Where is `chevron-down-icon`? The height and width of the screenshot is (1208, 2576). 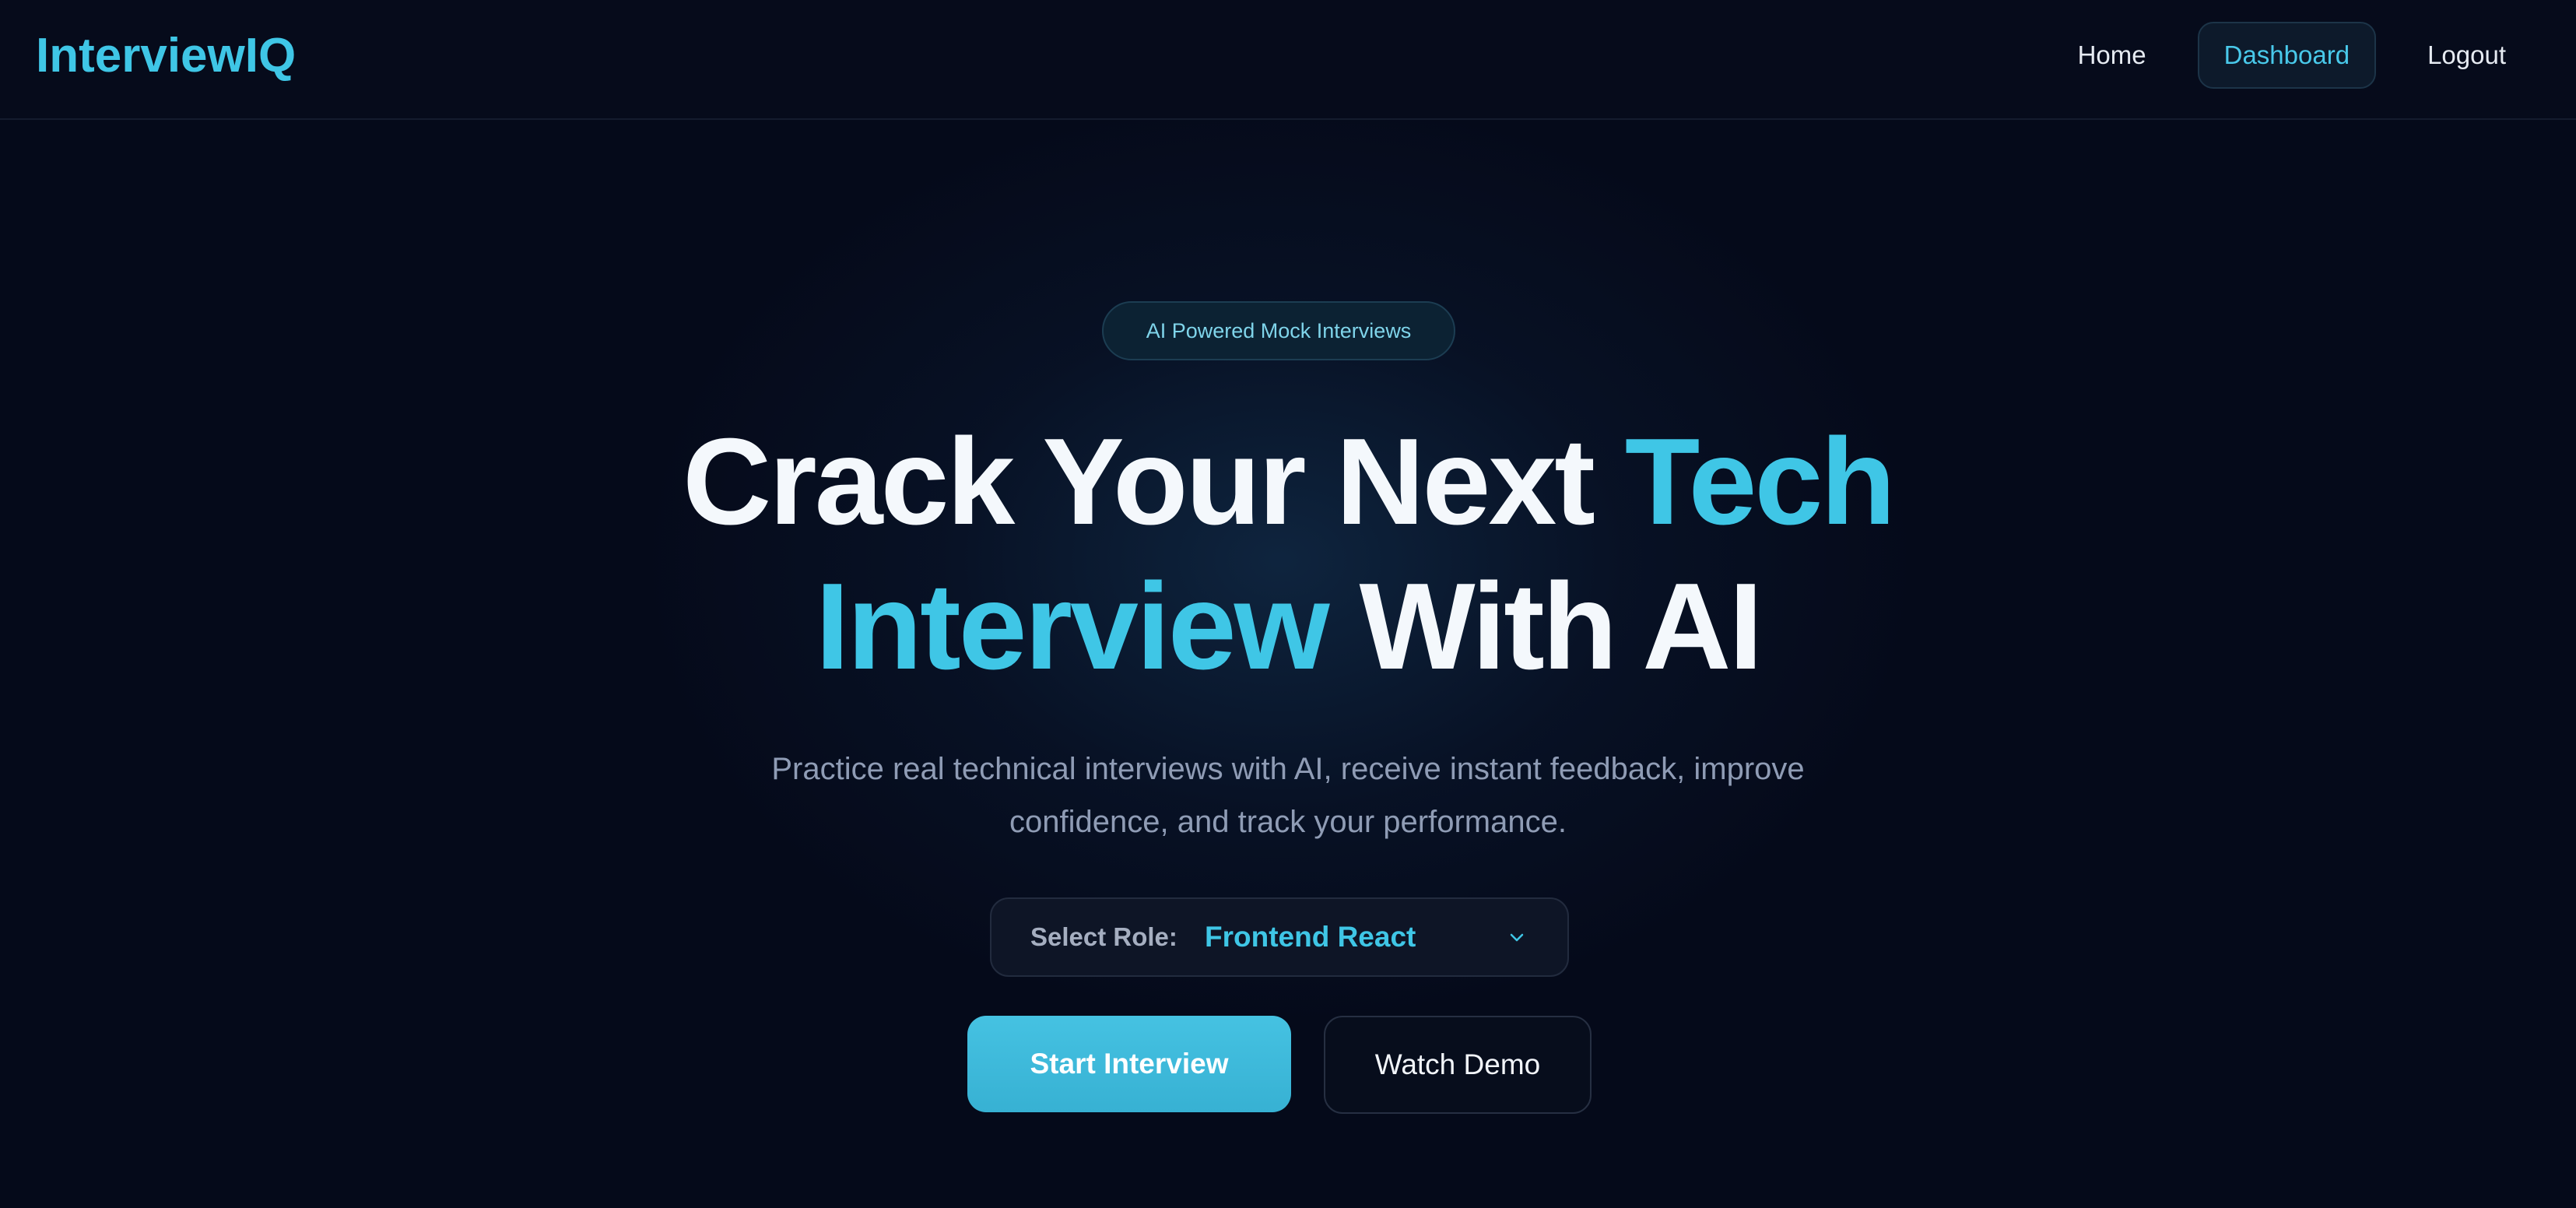 chevron-down-icon is located at coordinates (1517, 937).